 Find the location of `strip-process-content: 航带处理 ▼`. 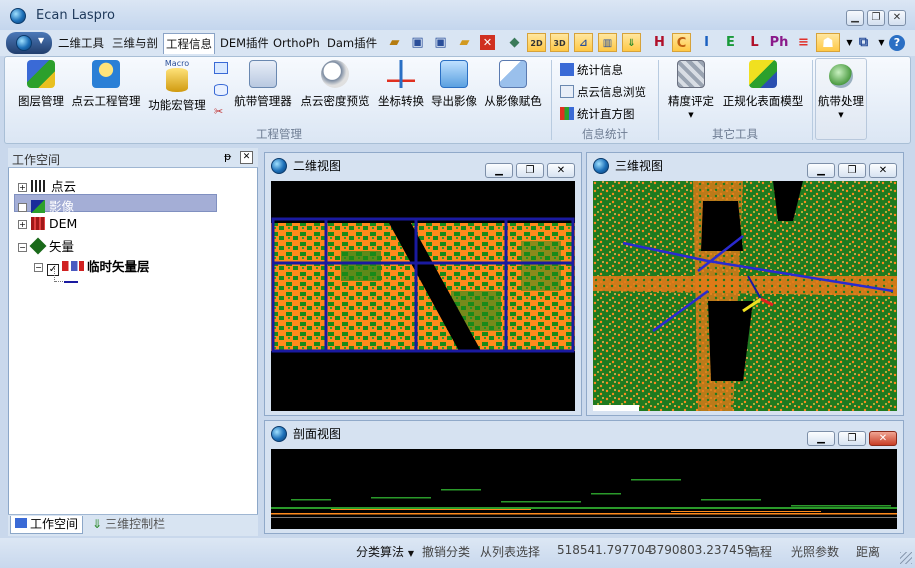

strip-process-content: 航带处理 ▼ is located at coordinates (841, 91).